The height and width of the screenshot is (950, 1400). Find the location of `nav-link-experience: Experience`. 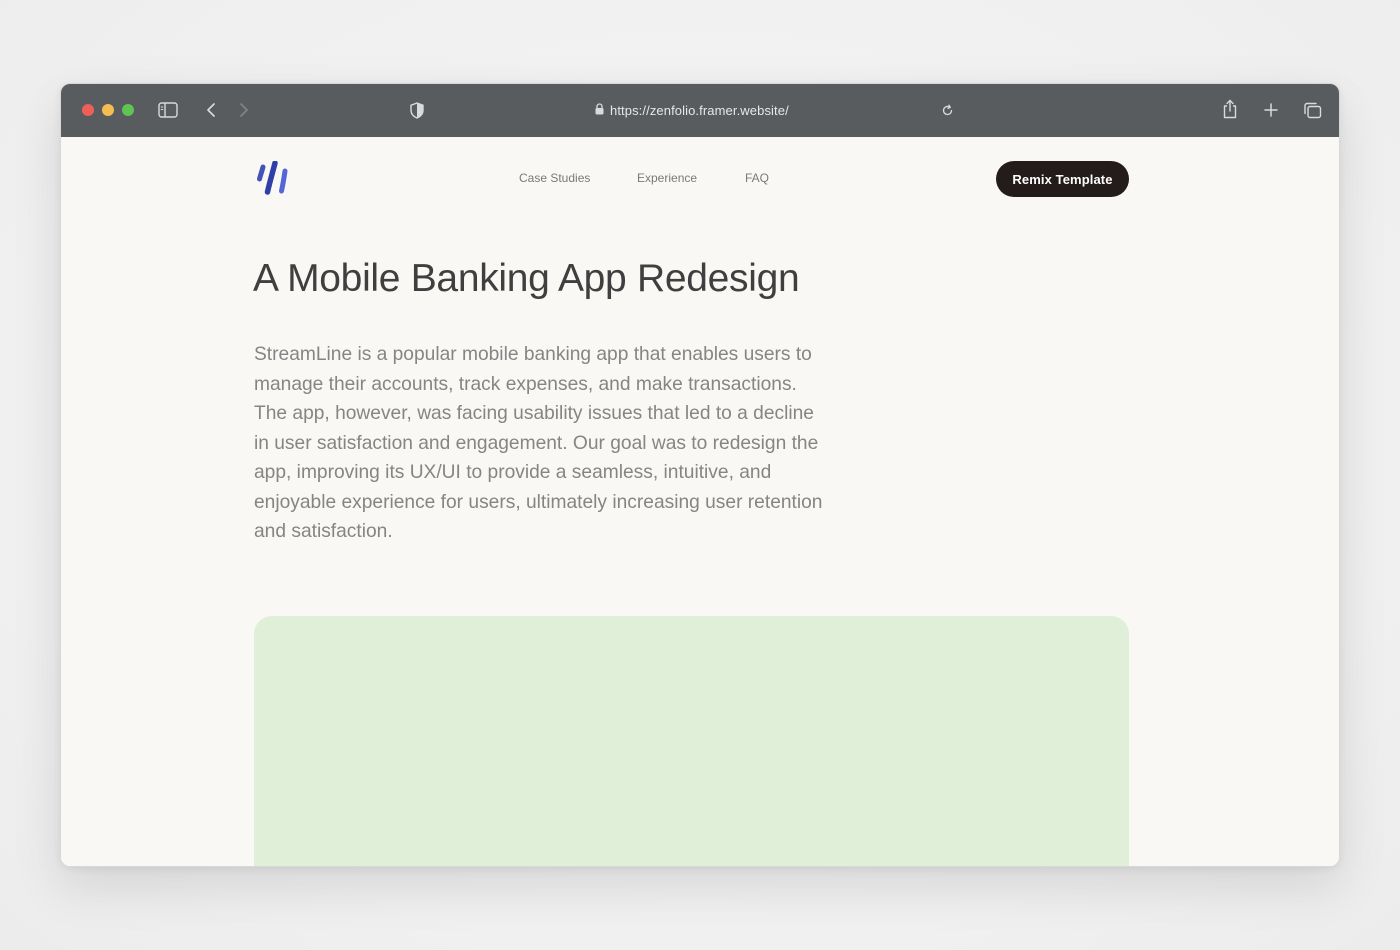

nav-link-experience: Experience is located at coordinates (667, 178).